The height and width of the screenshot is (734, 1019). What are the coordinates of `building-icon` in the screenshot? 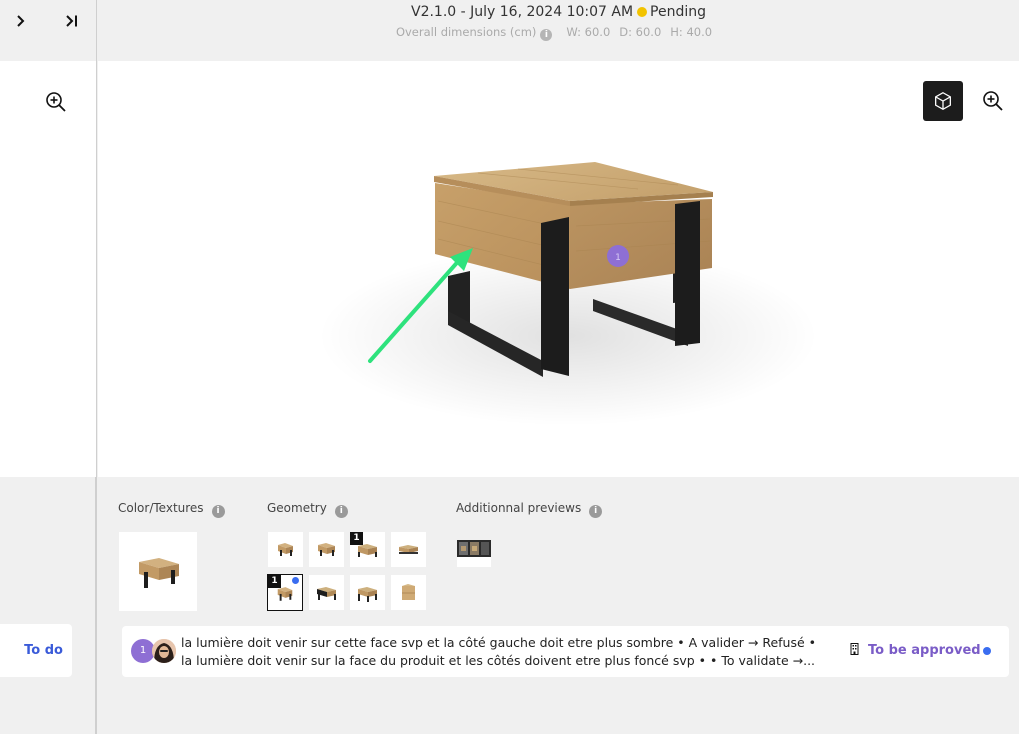 It's located at (854, 649).